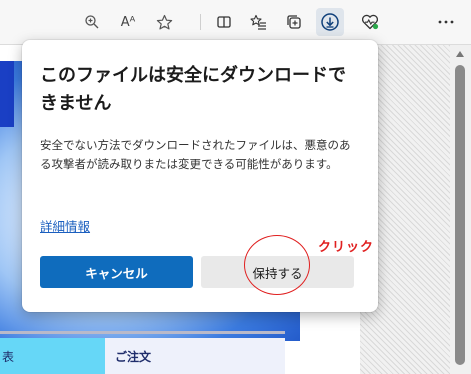 This screenshot has height=374, width=471. I want to click on page-tab-left: 表, so click(52, 356).